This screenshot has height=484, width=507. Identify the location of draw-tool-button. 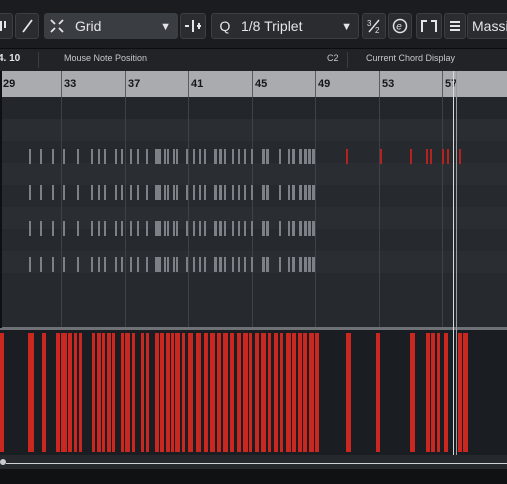
(27, 26).